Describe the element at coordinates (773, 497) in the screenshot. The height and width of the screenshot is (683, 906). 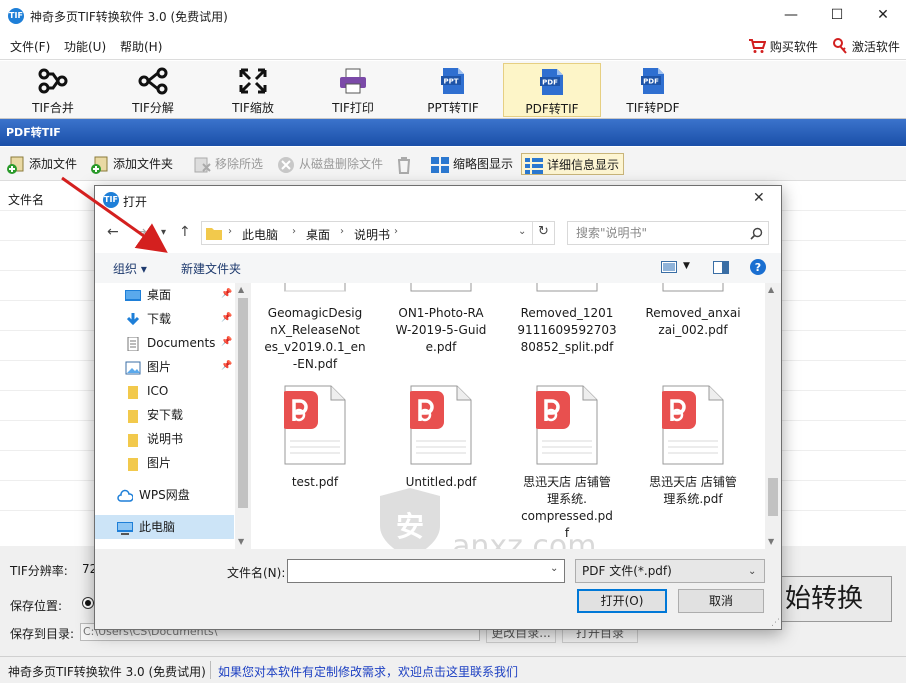
I see `file-scroll-thumb` at that location.